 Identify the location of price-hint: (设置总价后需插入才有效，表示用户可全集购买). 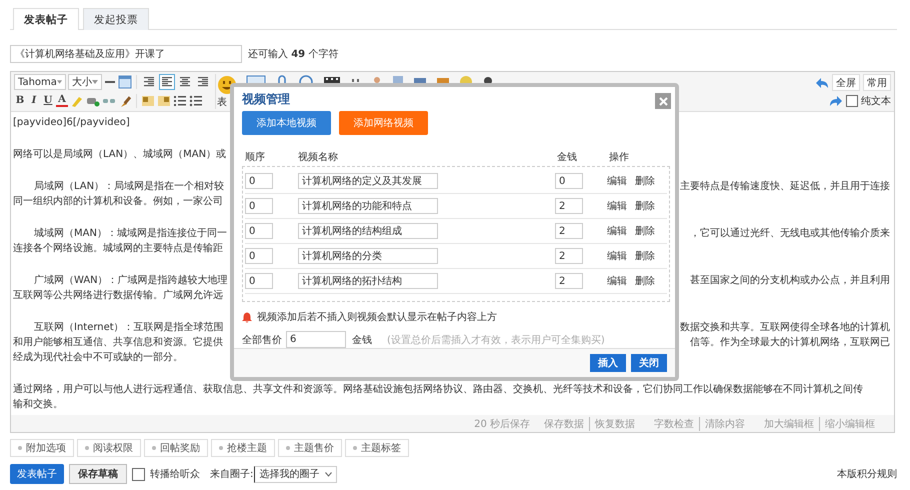
(496, 340).